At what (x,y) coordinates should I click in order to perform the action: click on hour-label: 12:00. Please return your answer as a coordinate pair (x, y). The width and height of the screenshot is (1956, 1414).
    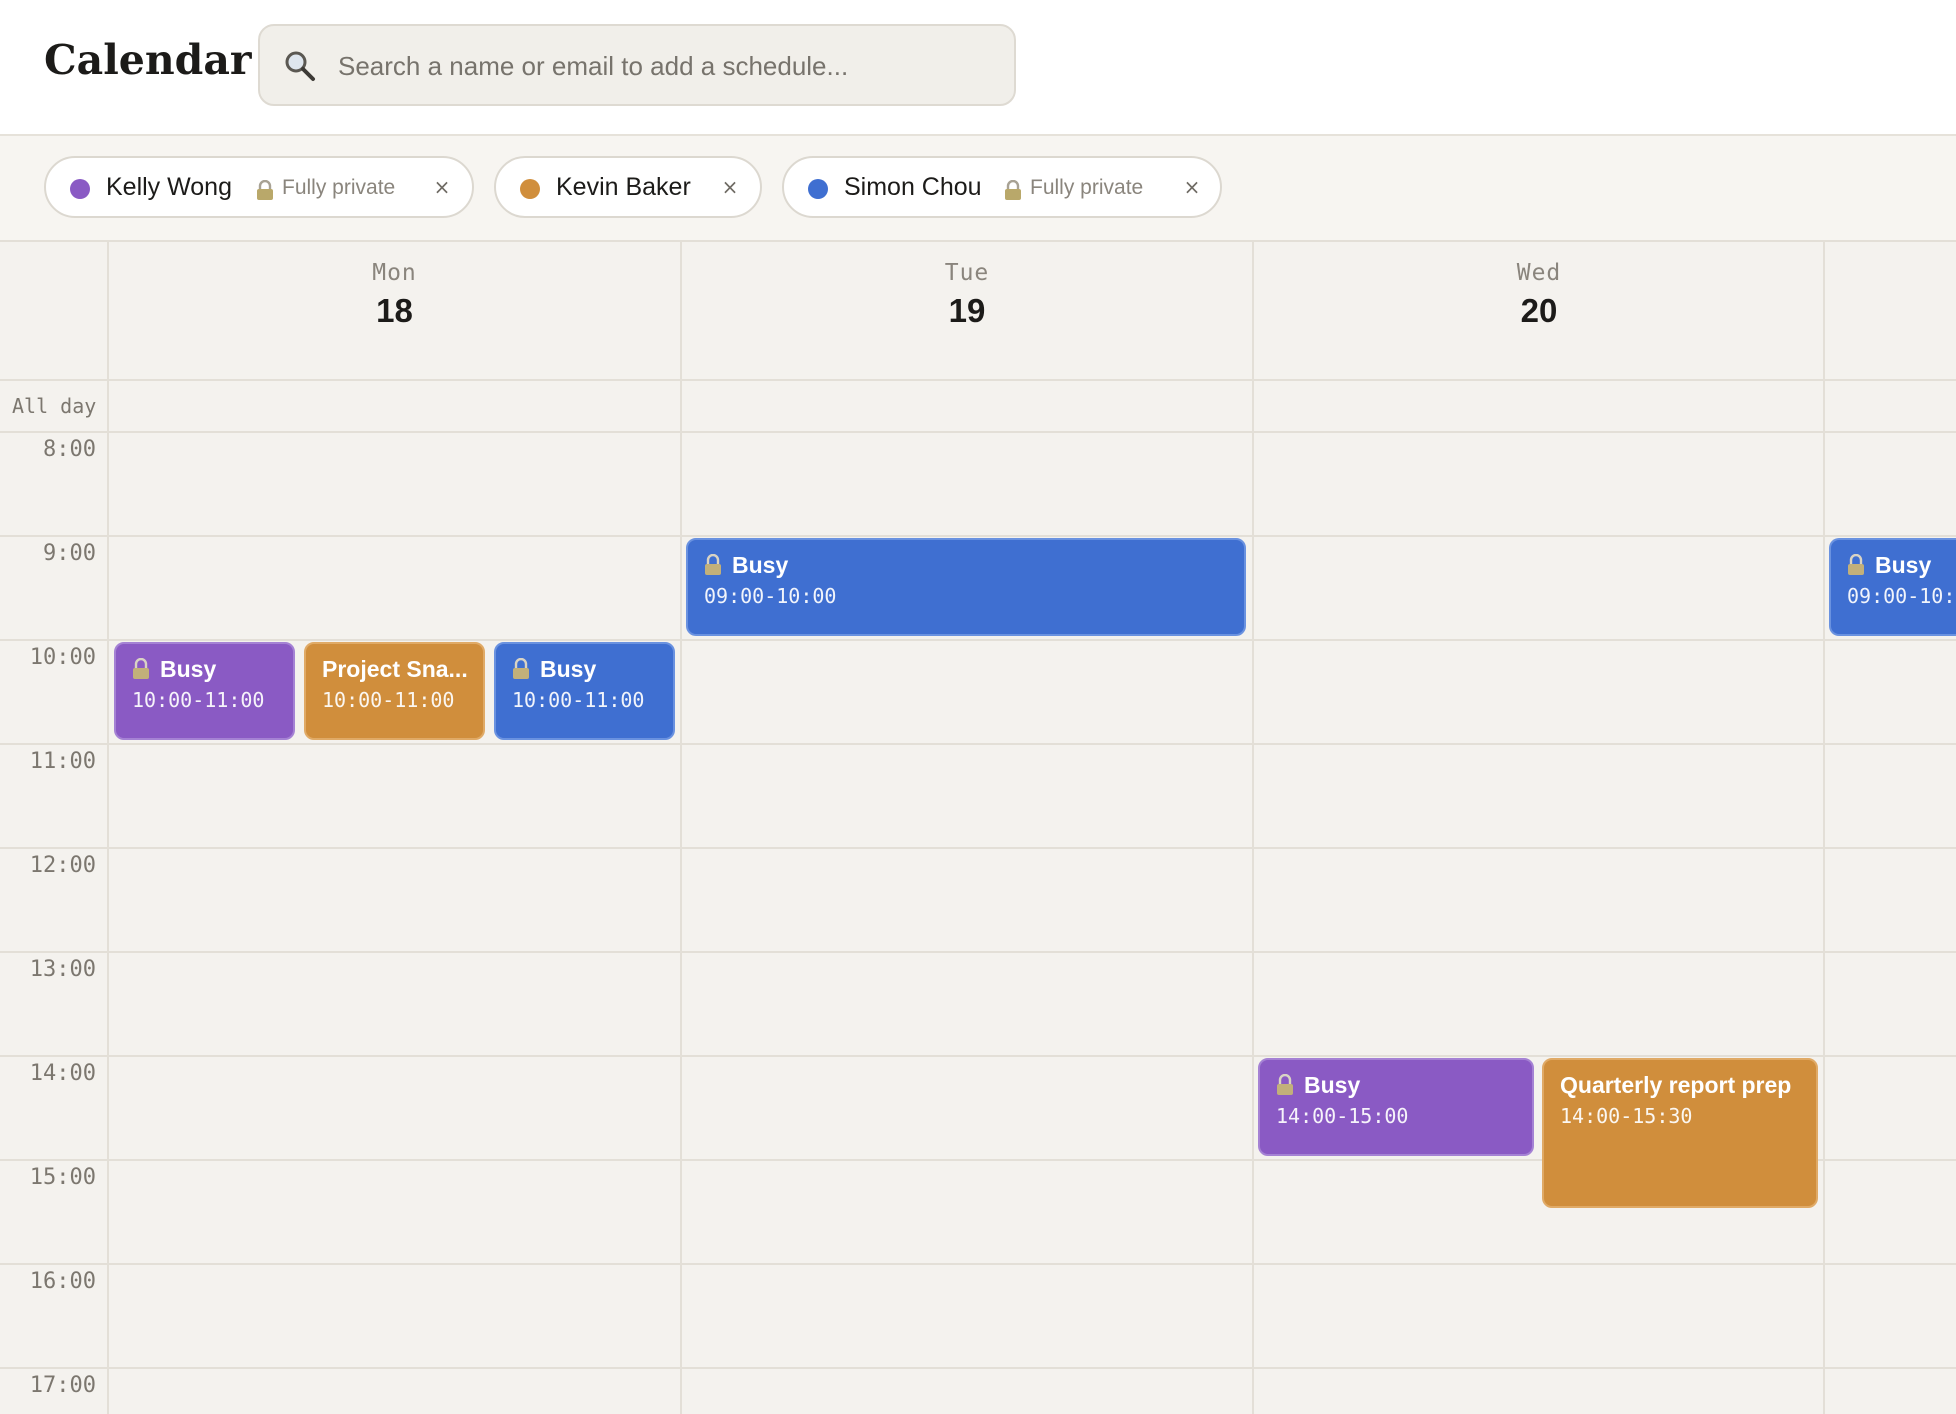
    Looking at the image, I should click on (62, 865).